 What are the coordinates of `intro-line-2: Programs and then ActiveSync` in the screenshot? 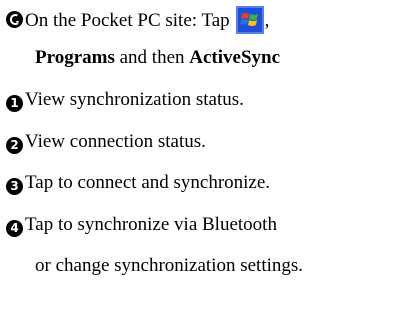 It's located at (157, 58).